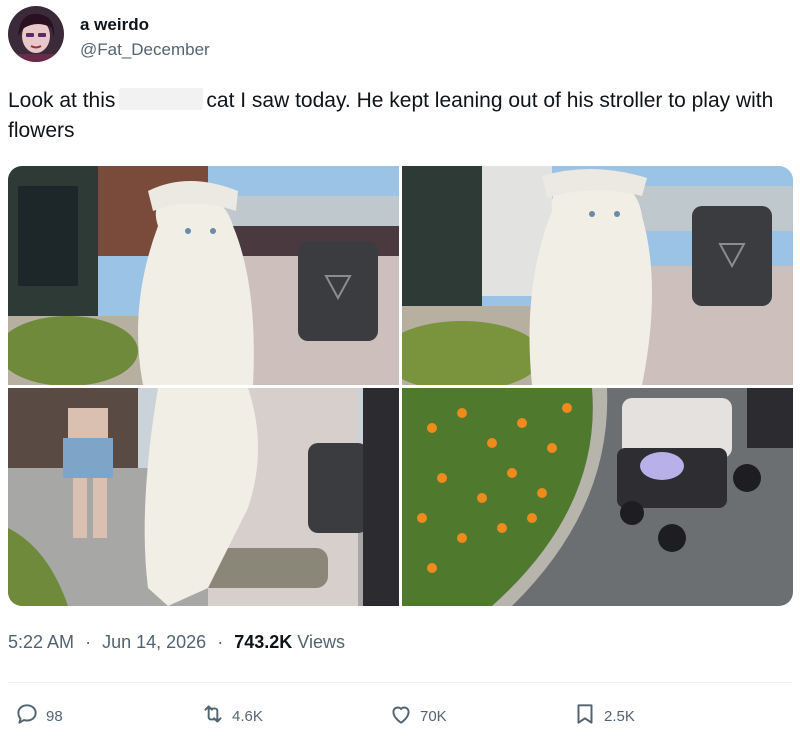 This screenshot has width=800, height=740. Describe the element at coordinates (247, 716) in the screenshot. I see `retweet-count: 4.6K` at that location.